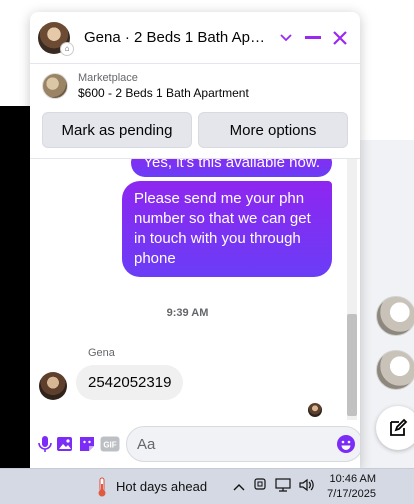 This screenshot has width=414, height=504. I want to click on voice-clip-button, so click(45, 444).